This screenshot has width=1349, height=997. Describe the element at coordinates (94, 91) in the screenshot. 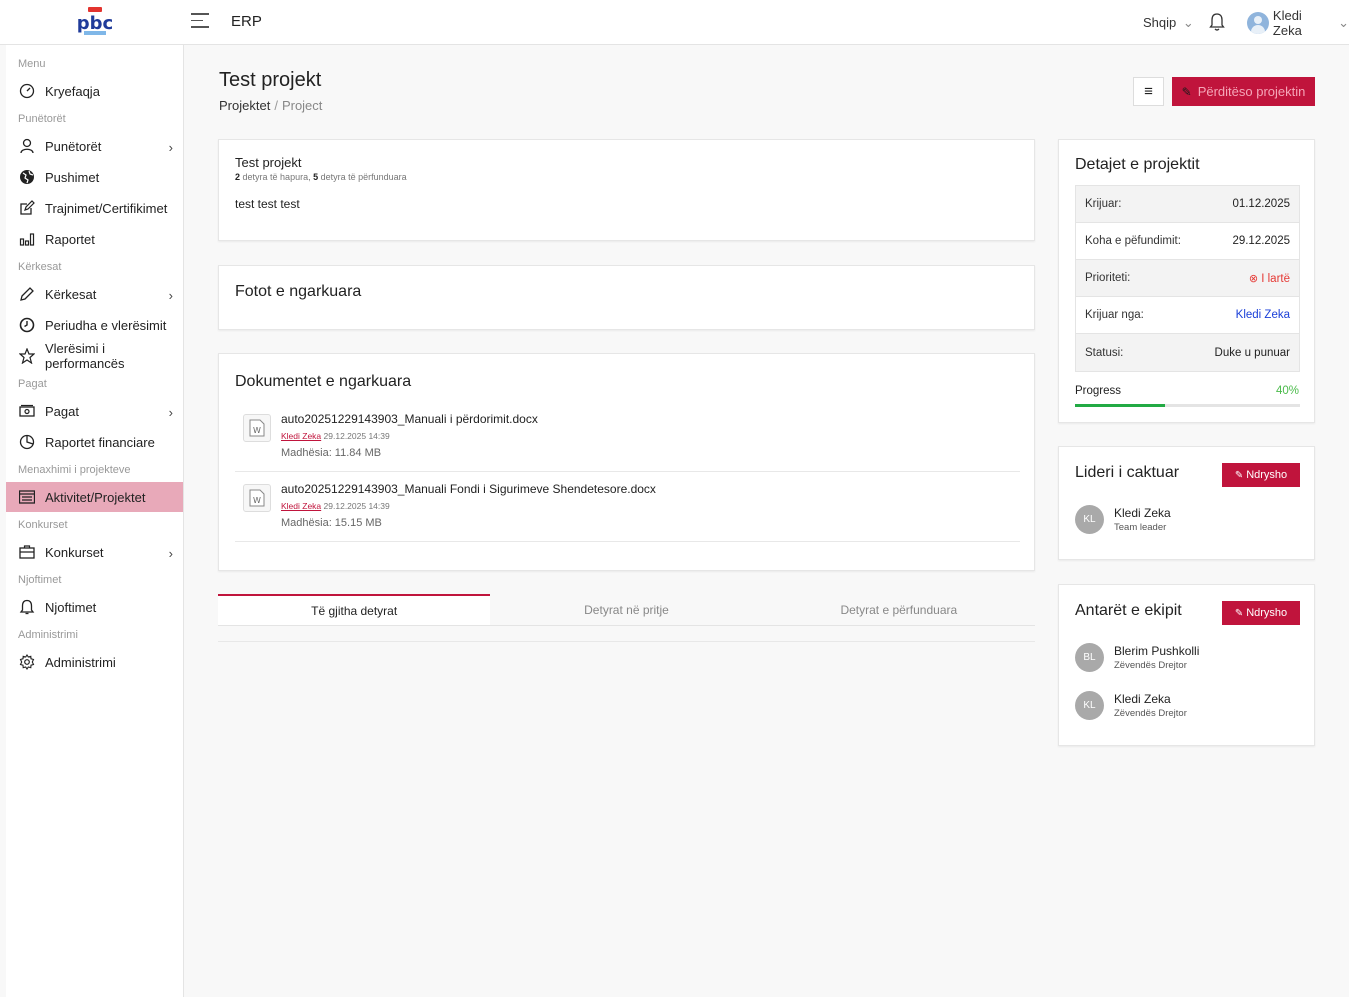

I see `sidebar-item-home: Kryefaqja` at that location.